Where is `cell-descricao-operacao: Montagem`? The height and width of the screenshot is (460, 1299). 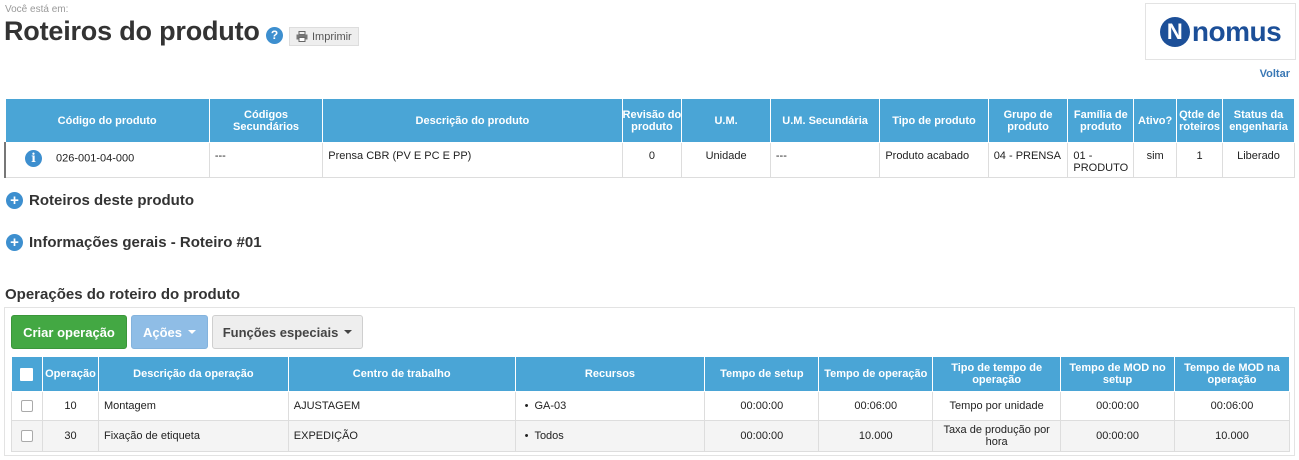
cell-descricao-operacao: Montagem is located at coordinates (193, 406).